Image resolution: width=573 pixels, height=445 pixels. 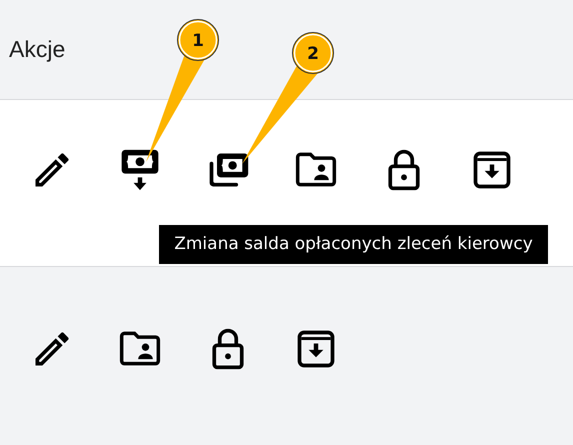 I want to click on callout-badge: 1, so click(x=198, y=40).